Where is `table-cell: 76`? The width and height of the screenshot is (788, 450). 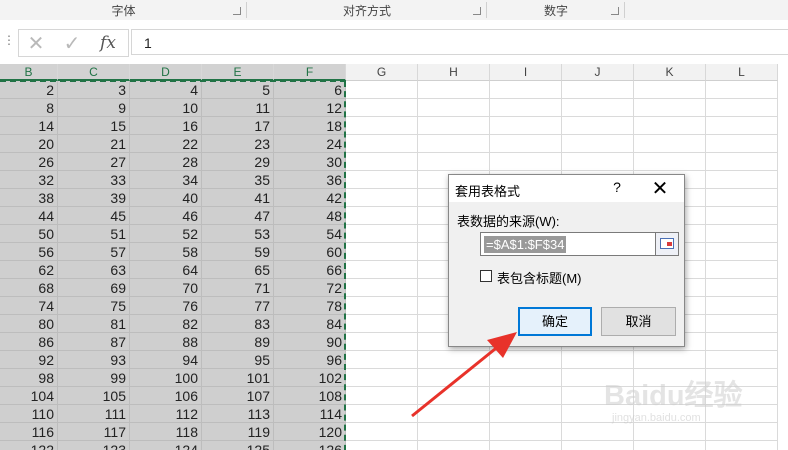
table-cell: 76 is located at coordinates (166, 306).